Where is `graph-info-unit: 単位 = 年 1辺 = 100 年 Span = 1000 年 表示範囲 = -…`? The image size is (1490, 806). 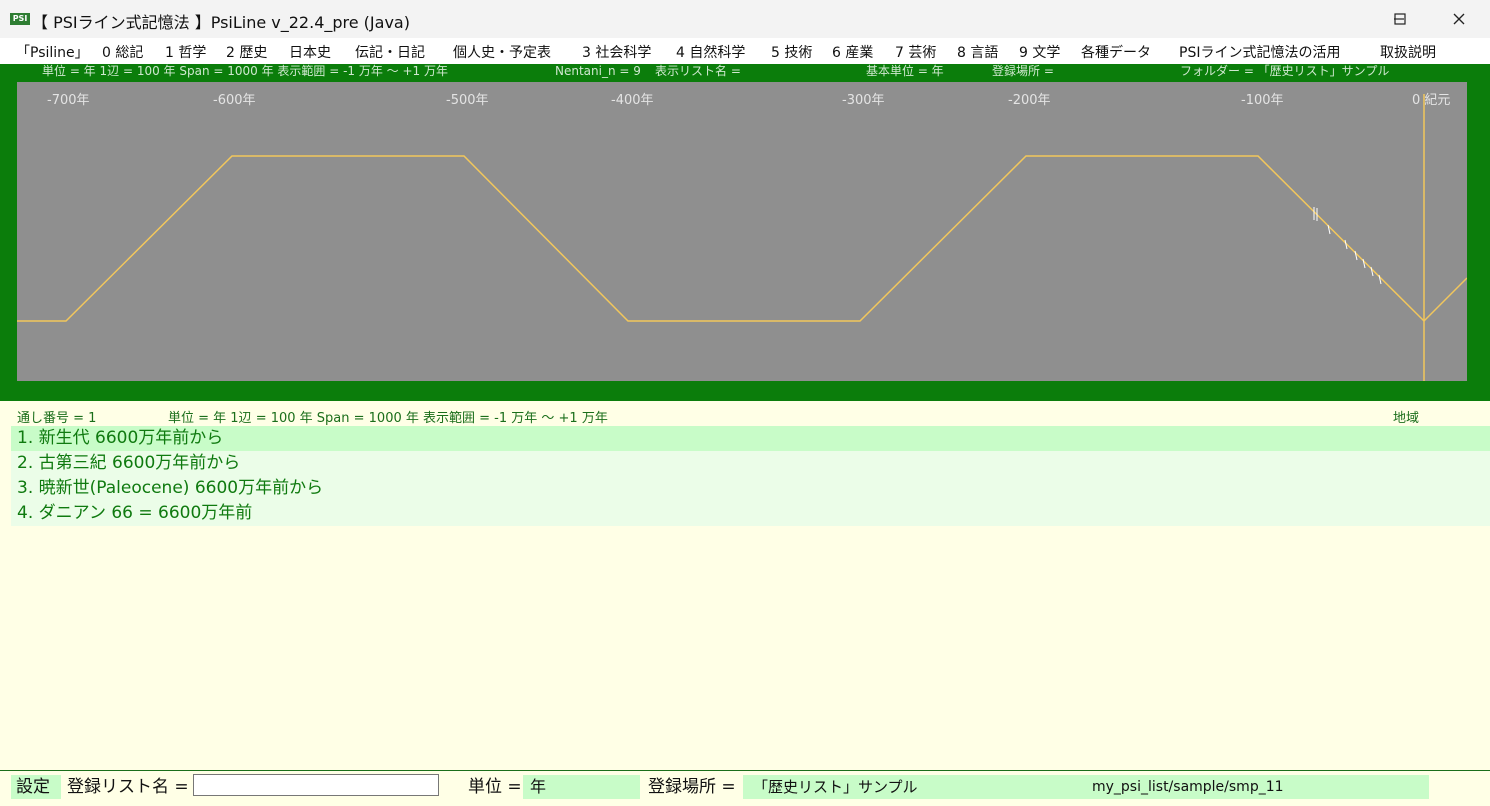 graph-info-unit: 単位 = 年 1辺 = 100 年 Span = 1000 年 表示範囲 = -… is located at coordinates (245, 71).